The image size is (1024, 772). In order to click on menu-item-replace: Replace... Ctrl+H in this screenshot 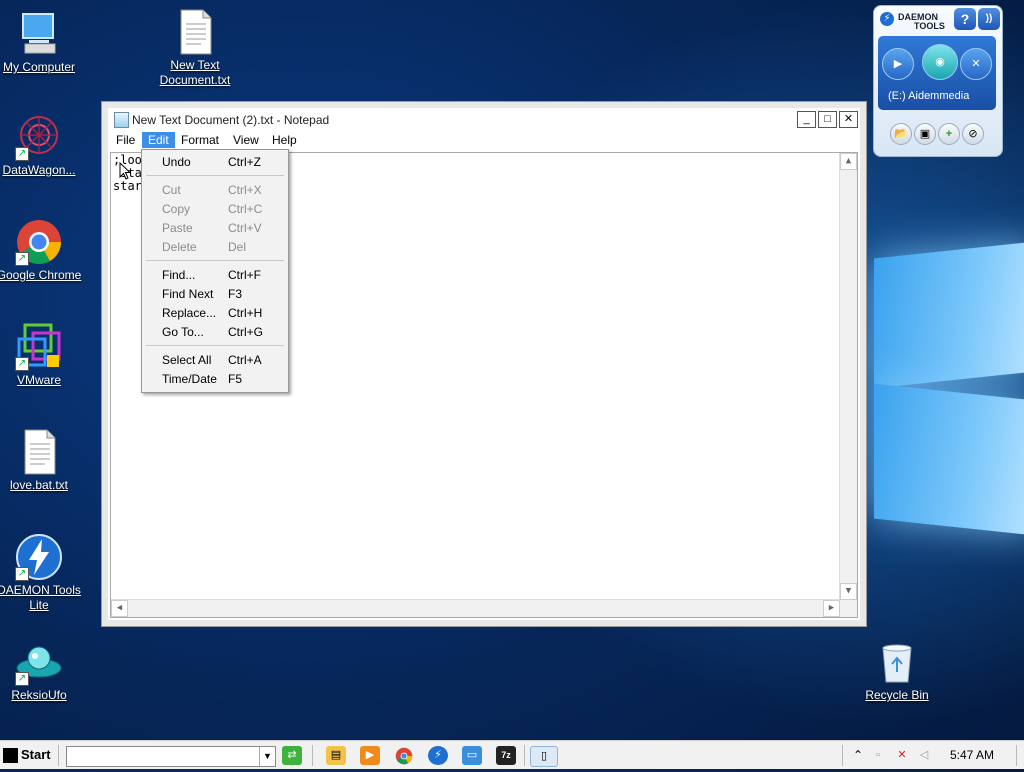, I will do `click(215, 312)`.